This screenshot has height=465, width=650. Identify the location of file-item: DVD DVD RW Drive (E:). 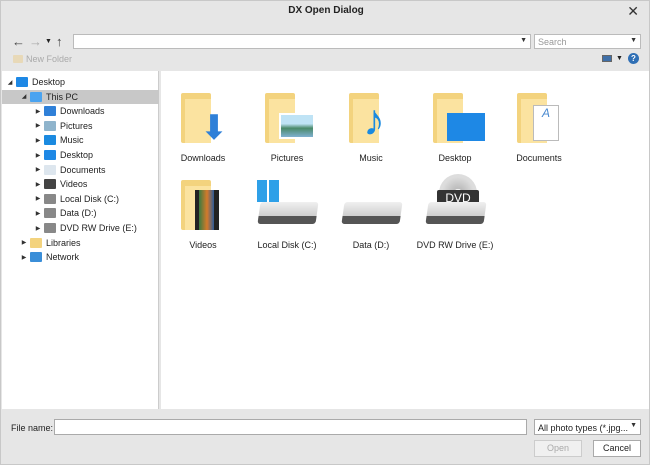
(455, 210).